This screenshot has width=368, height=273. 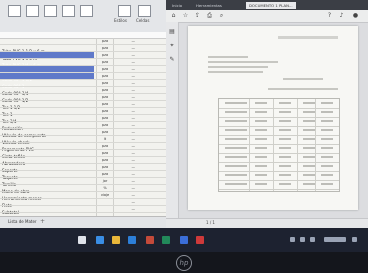 I want to click on cell-unit: jor, so click(x=104, y=181).